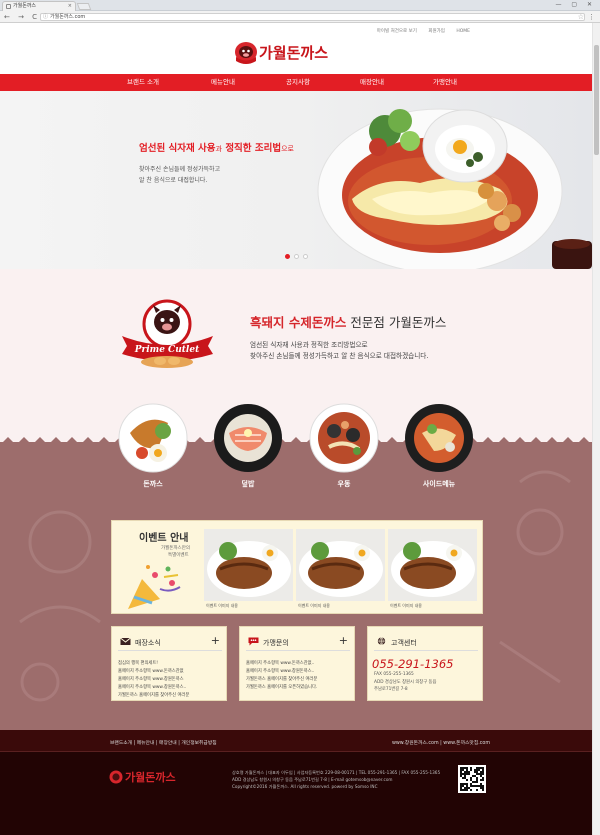 The height and width of the screenshot is (835, 600). I want to click on prime-cutlet-badge: Prime Cutlet, so click(167, 333).